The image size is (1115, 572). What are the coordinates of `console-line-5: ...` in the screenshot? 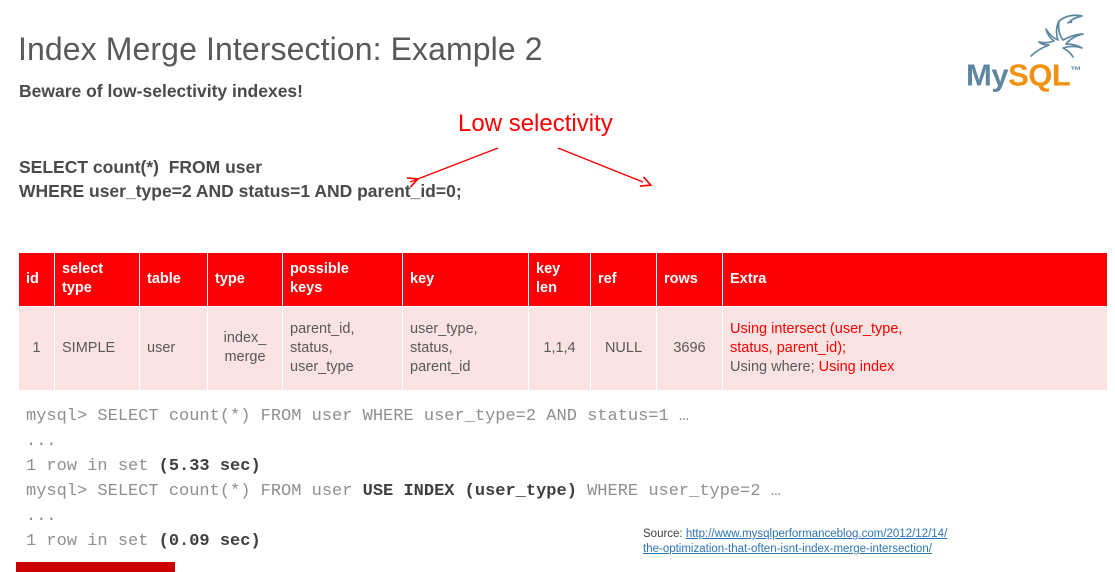 It's located at (41, 516).